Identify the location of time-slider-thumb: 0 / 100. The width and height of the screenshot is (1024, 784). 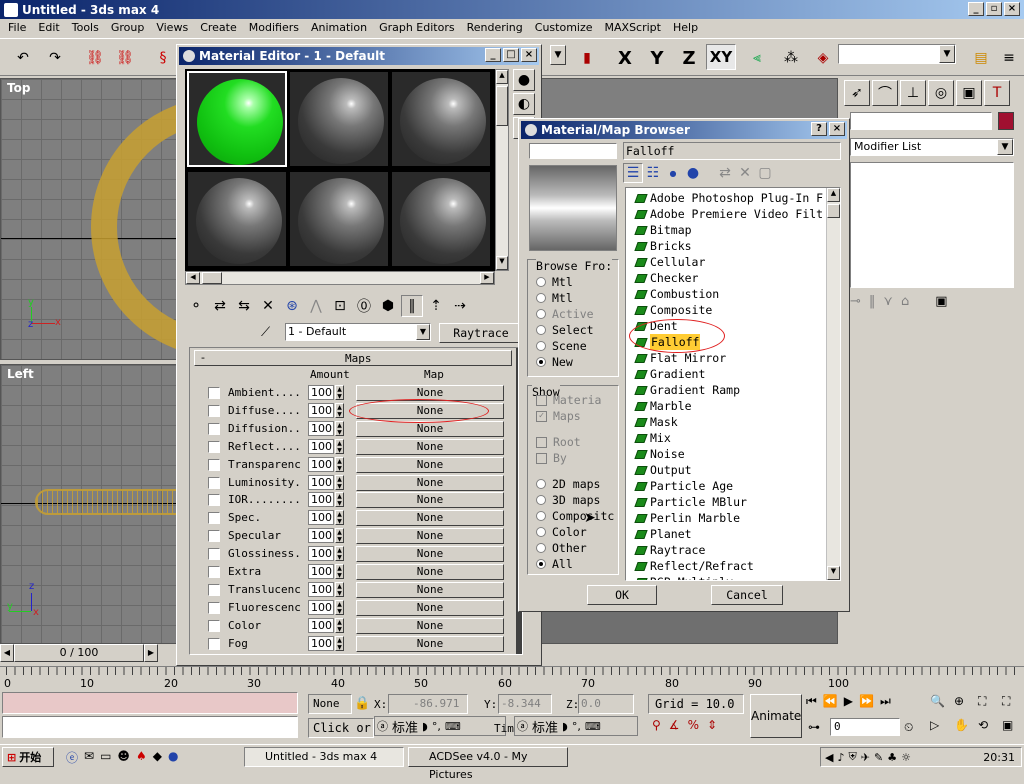
(79, 653).